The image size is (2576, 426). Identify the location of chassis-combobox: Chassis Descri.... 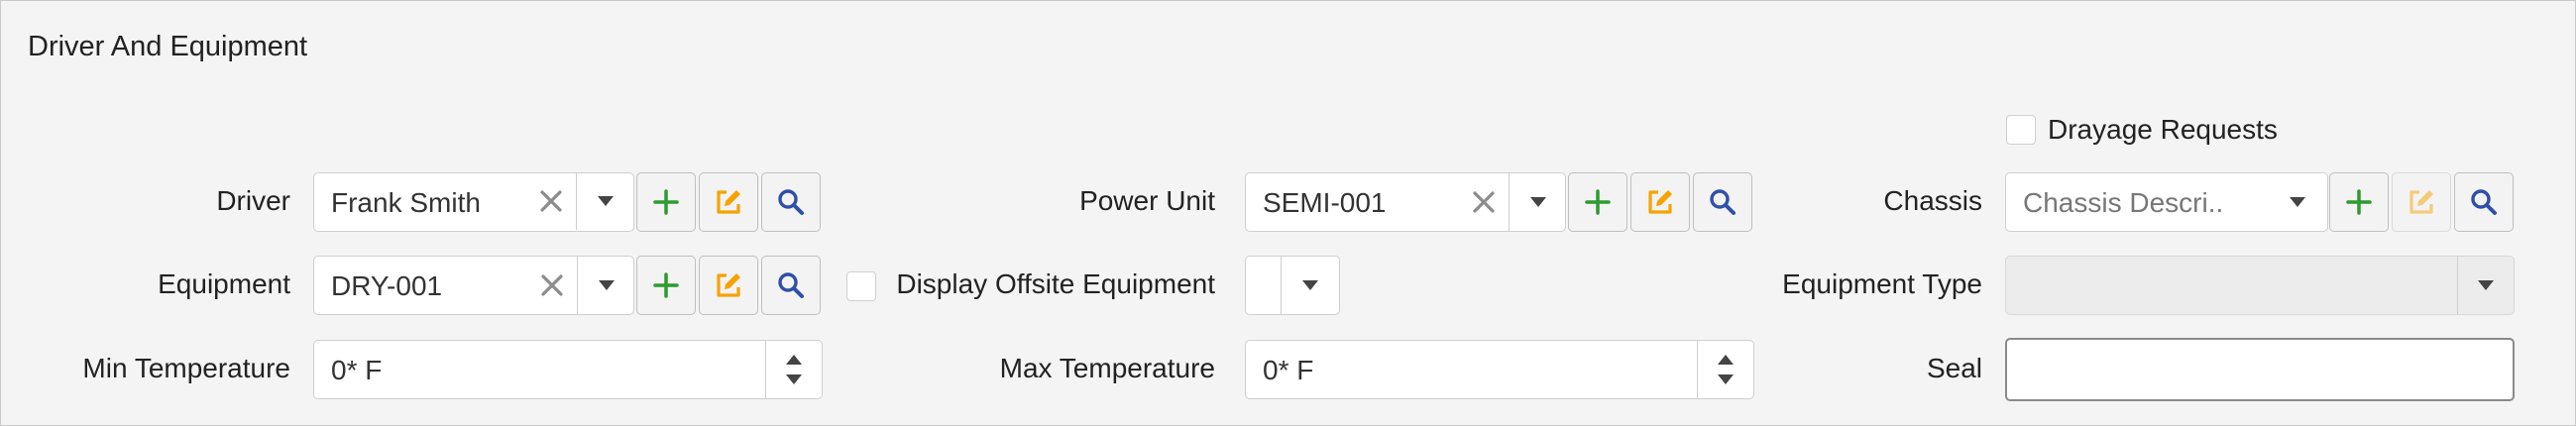
(2139, 202).